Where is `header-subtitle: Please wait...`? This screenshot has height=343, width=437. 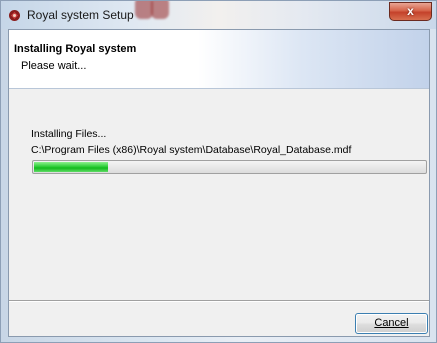 header-subtitle: Please wait... is located at coordinates (54, 66).